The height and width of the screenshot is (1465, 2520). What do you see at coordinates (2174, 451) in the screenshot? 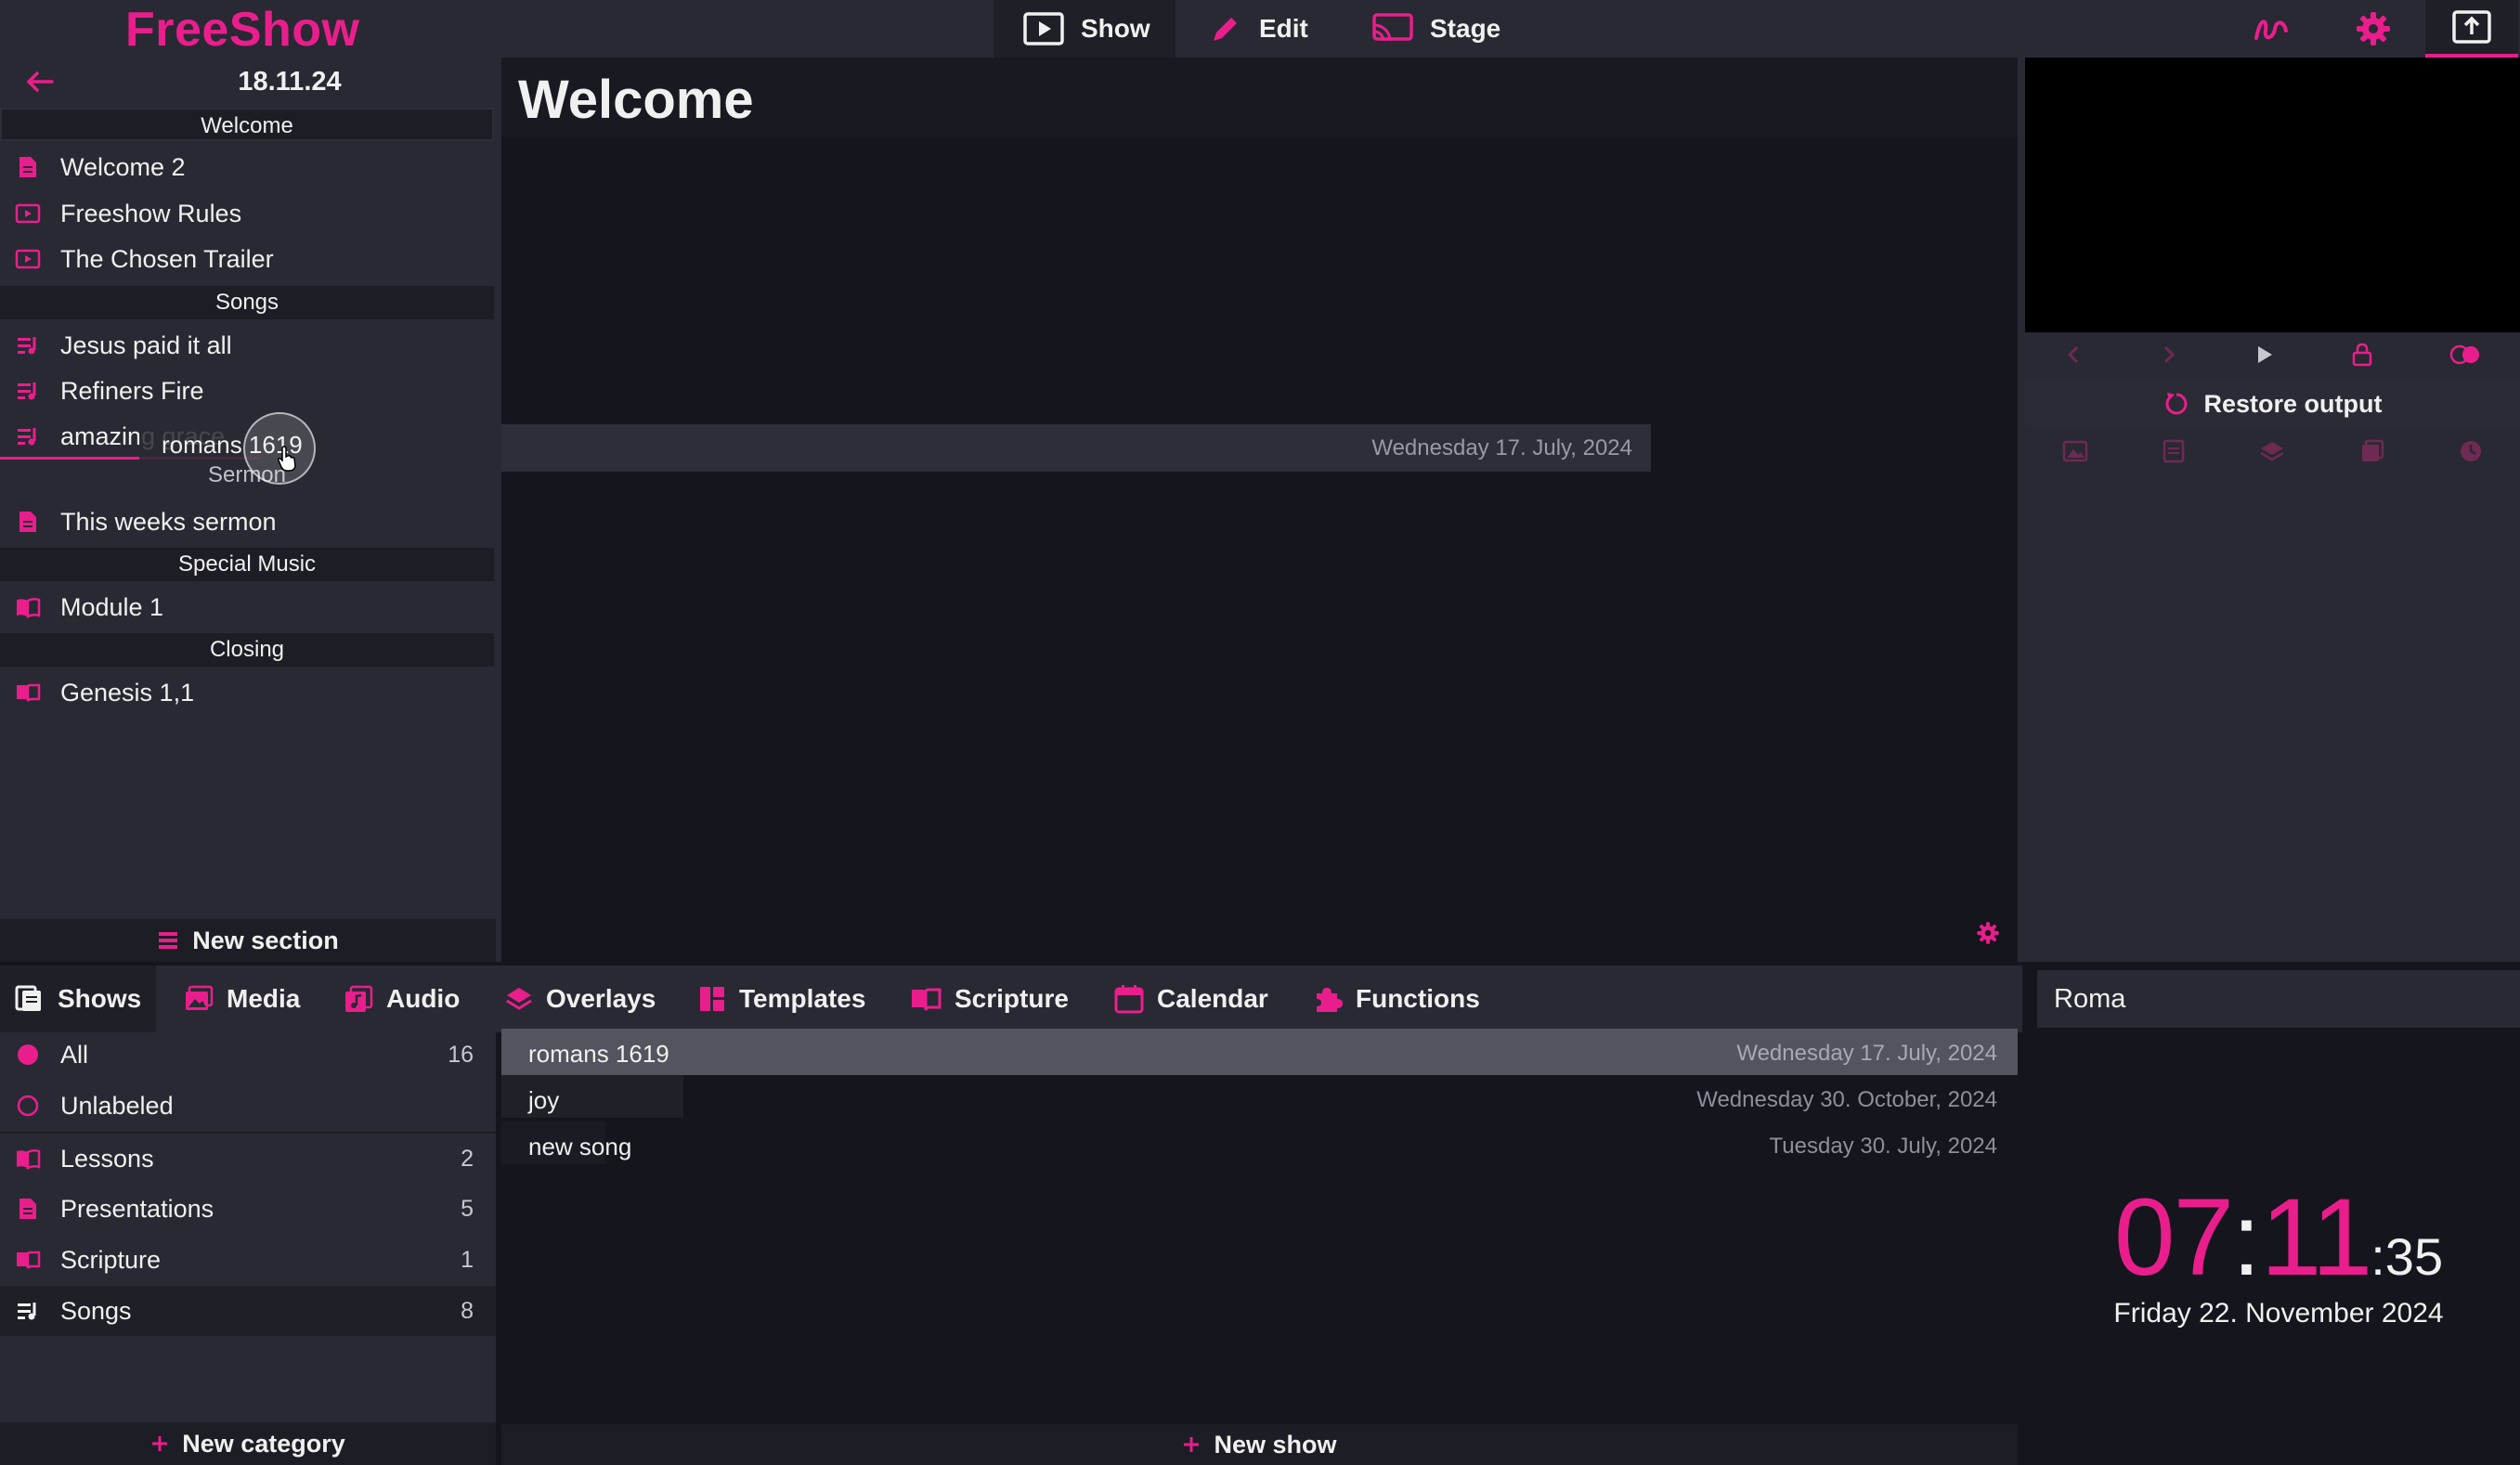
I see `slide-layer-icon` at bounding box center [2174, 451].